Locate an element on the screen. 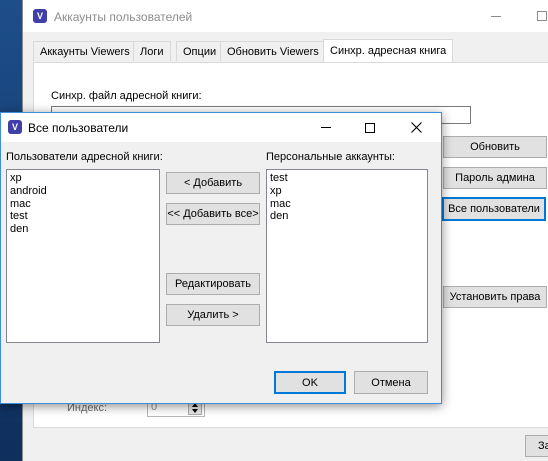  dialog-titlebar: V Все пользователи is located at coordinates (221, 127).